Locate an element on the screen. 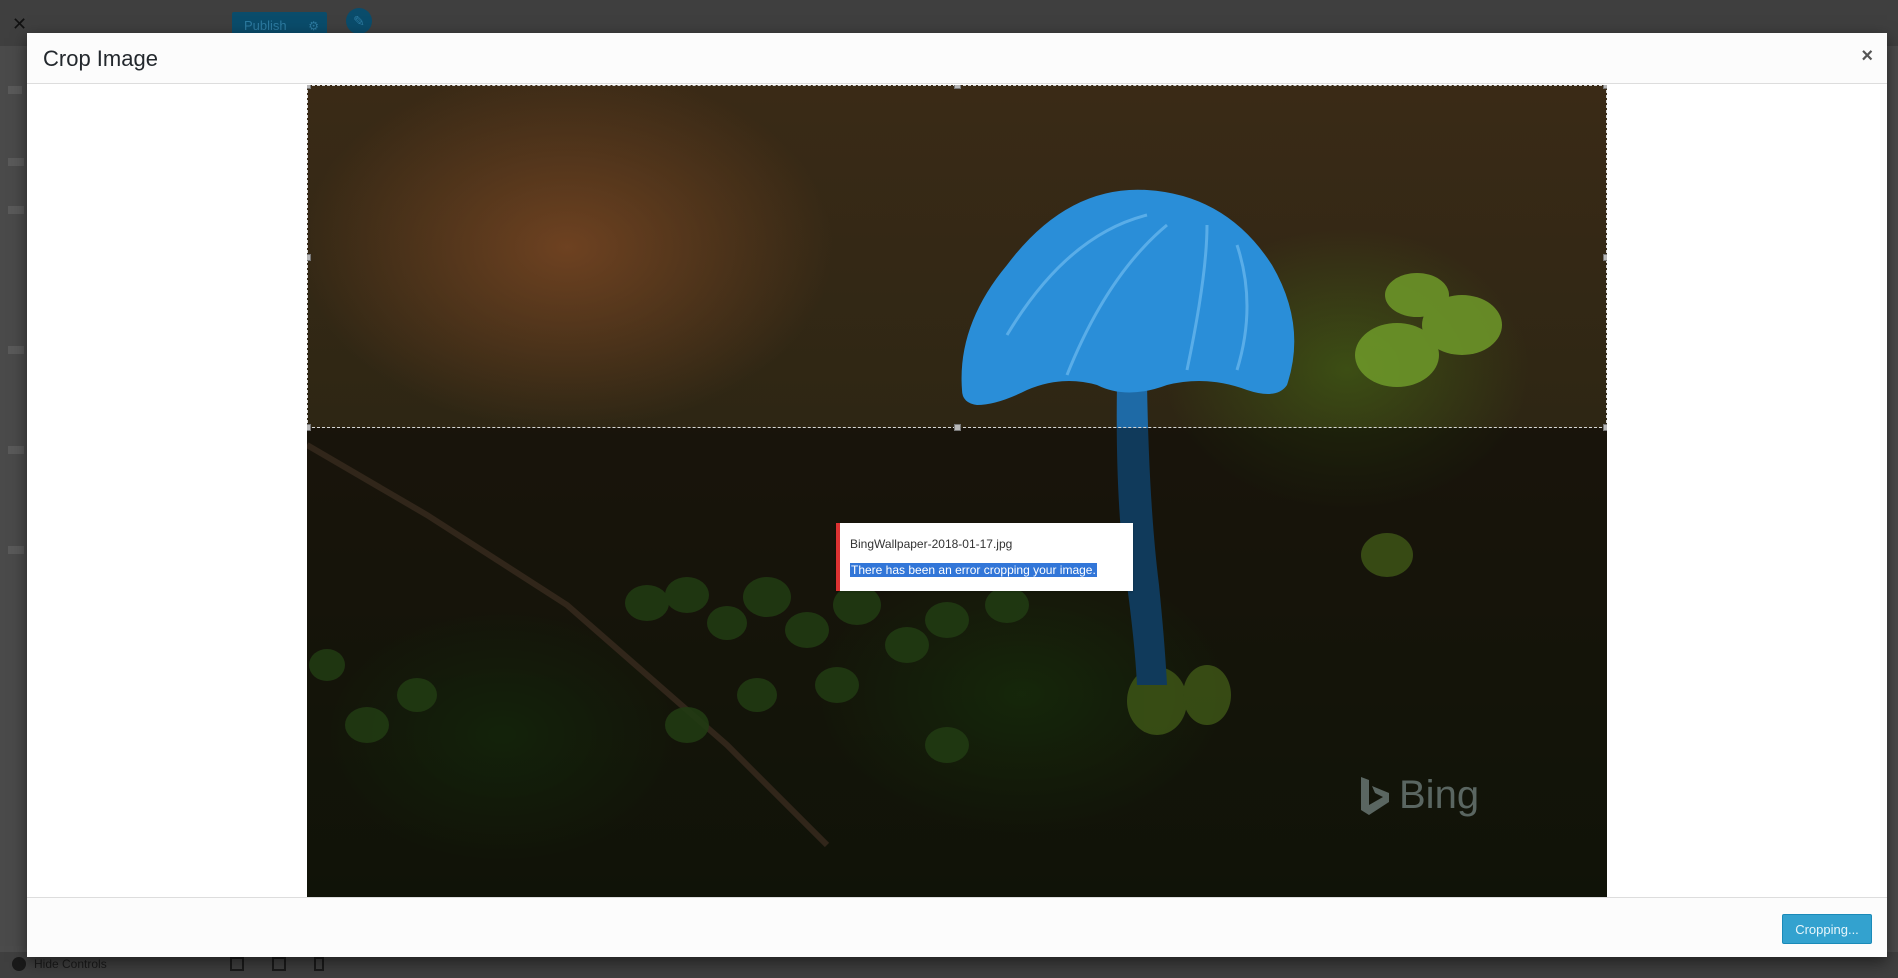 Image resolution: width=1898 pixels, height=978 pixels. bing-logo-icon is located at coordinates (1374, 796).